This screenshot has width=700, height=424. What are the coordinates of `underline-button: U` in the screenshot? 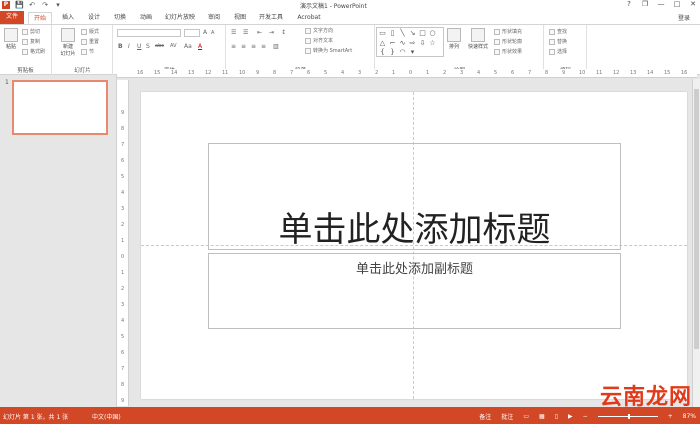 It's located at (139, 46).